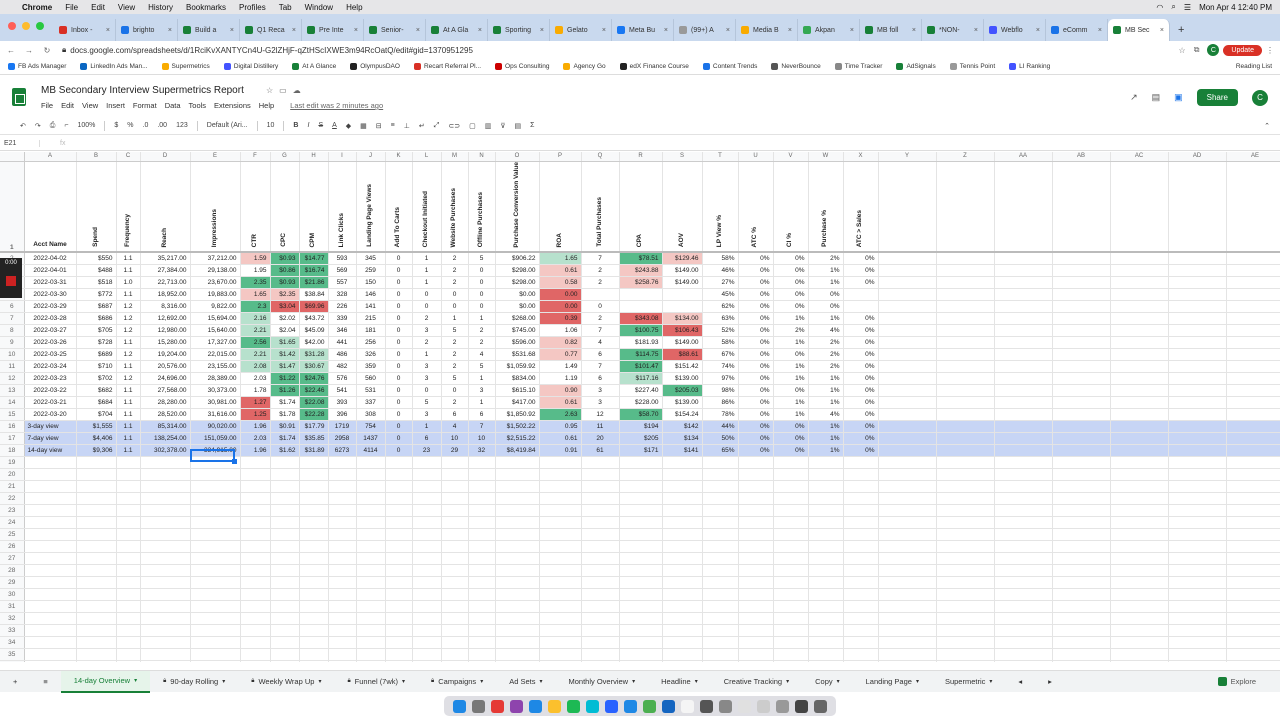 The width and height of the screenshot is (1280, 720). Describe the element at coordinates (427, 426) in the screenshot. I see `table-cell: 1` at that location.